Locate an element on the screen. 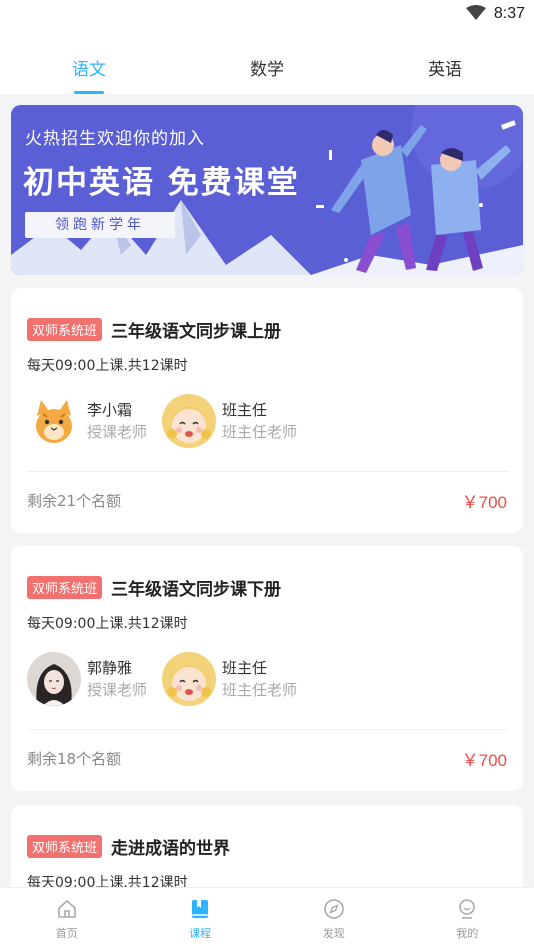  nav-discover: 发现 is located at coordinates (334, 918).